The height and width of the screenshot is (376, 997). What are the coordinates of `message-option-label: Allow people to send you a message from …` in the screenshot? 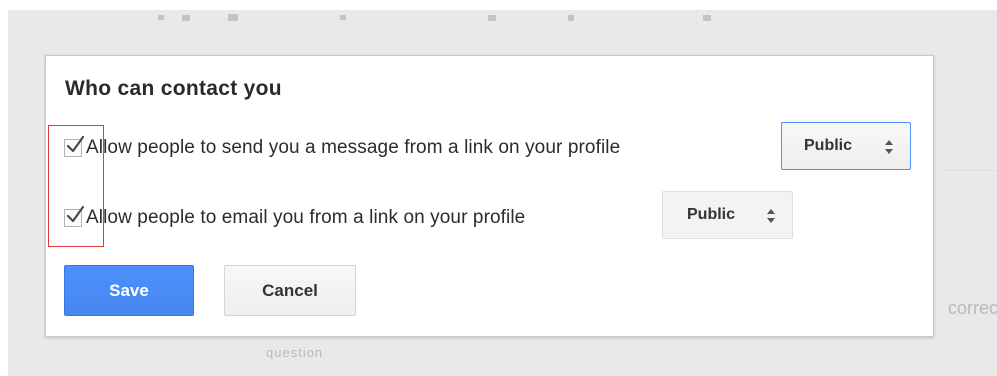 It's located at (353, 147).